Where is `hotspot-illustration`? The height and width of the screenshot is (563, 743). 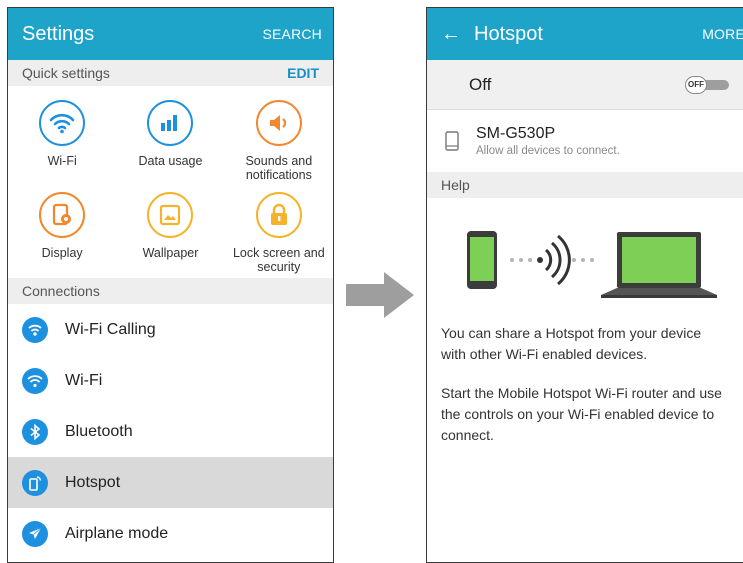
hotspot-illustration is located at coordinates (585, 260).